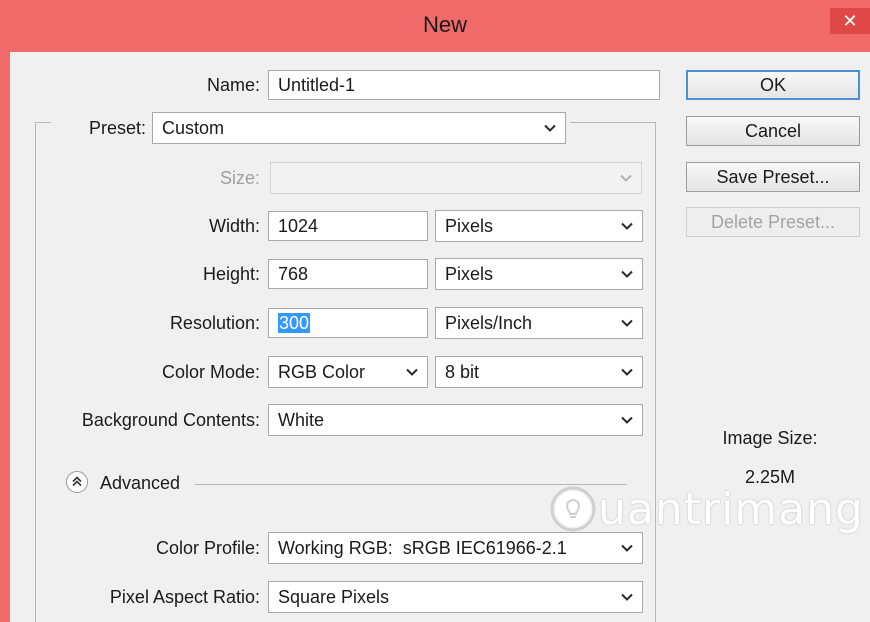 This screenshot has width=870, height=622. I want to click on pixel-aspect-ratio-select: Square Pixels, so click(455, 597).